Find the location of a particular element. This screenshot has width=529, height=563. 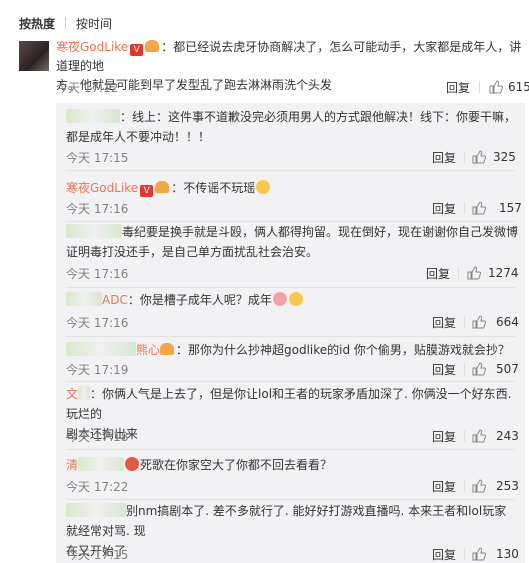

sort-by-hot: 按热度 is located at coordinates (37, 23).